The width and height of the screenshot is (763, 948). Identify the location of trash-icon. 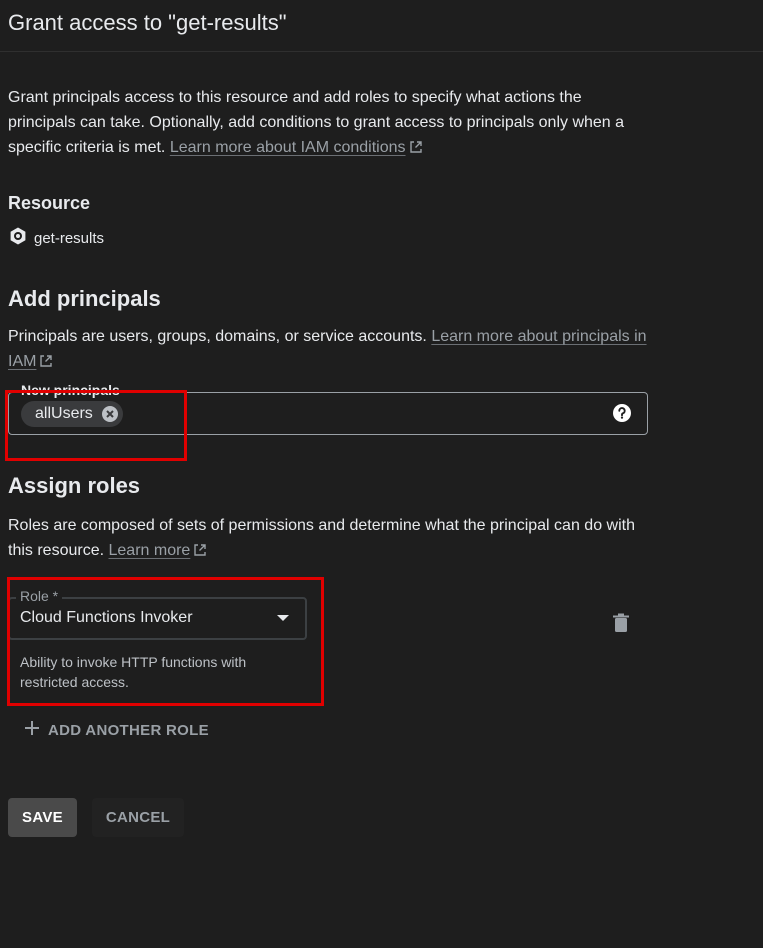
(621, 625).